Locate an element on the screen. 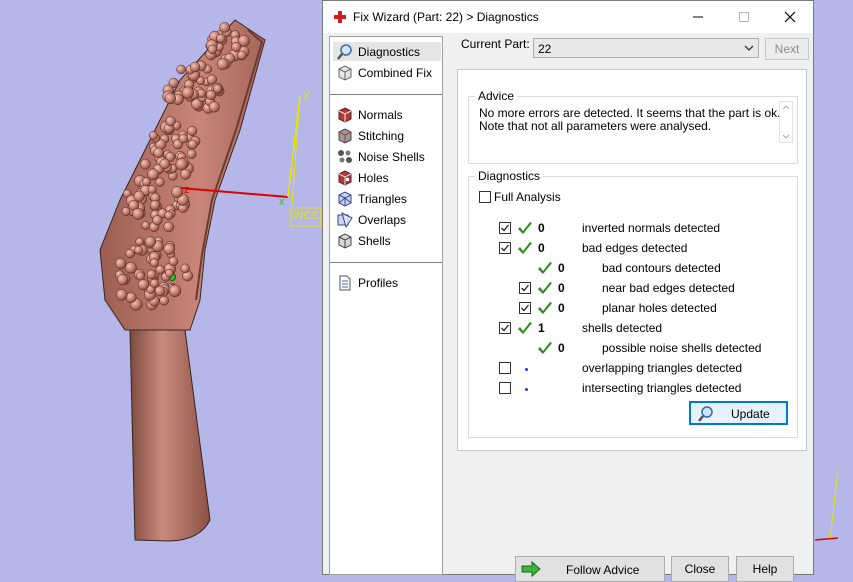 This screenshot has width=853, height=582. full-analysis-label: Full Analysis is located at coordinates (527, 197).